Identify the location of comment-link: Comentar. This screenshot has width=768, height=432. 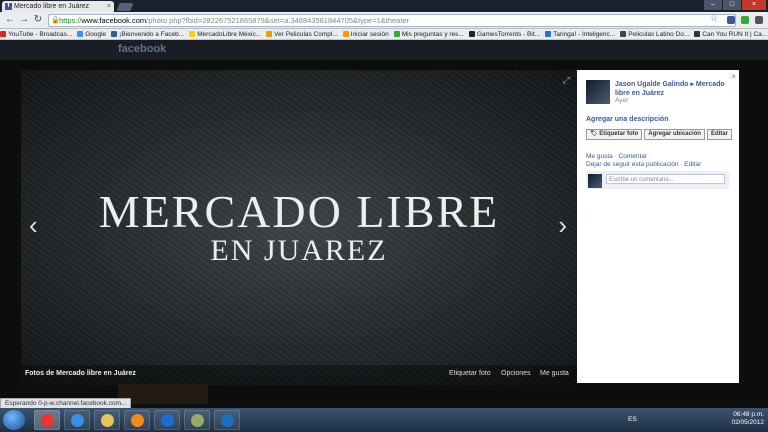
(633, 156).